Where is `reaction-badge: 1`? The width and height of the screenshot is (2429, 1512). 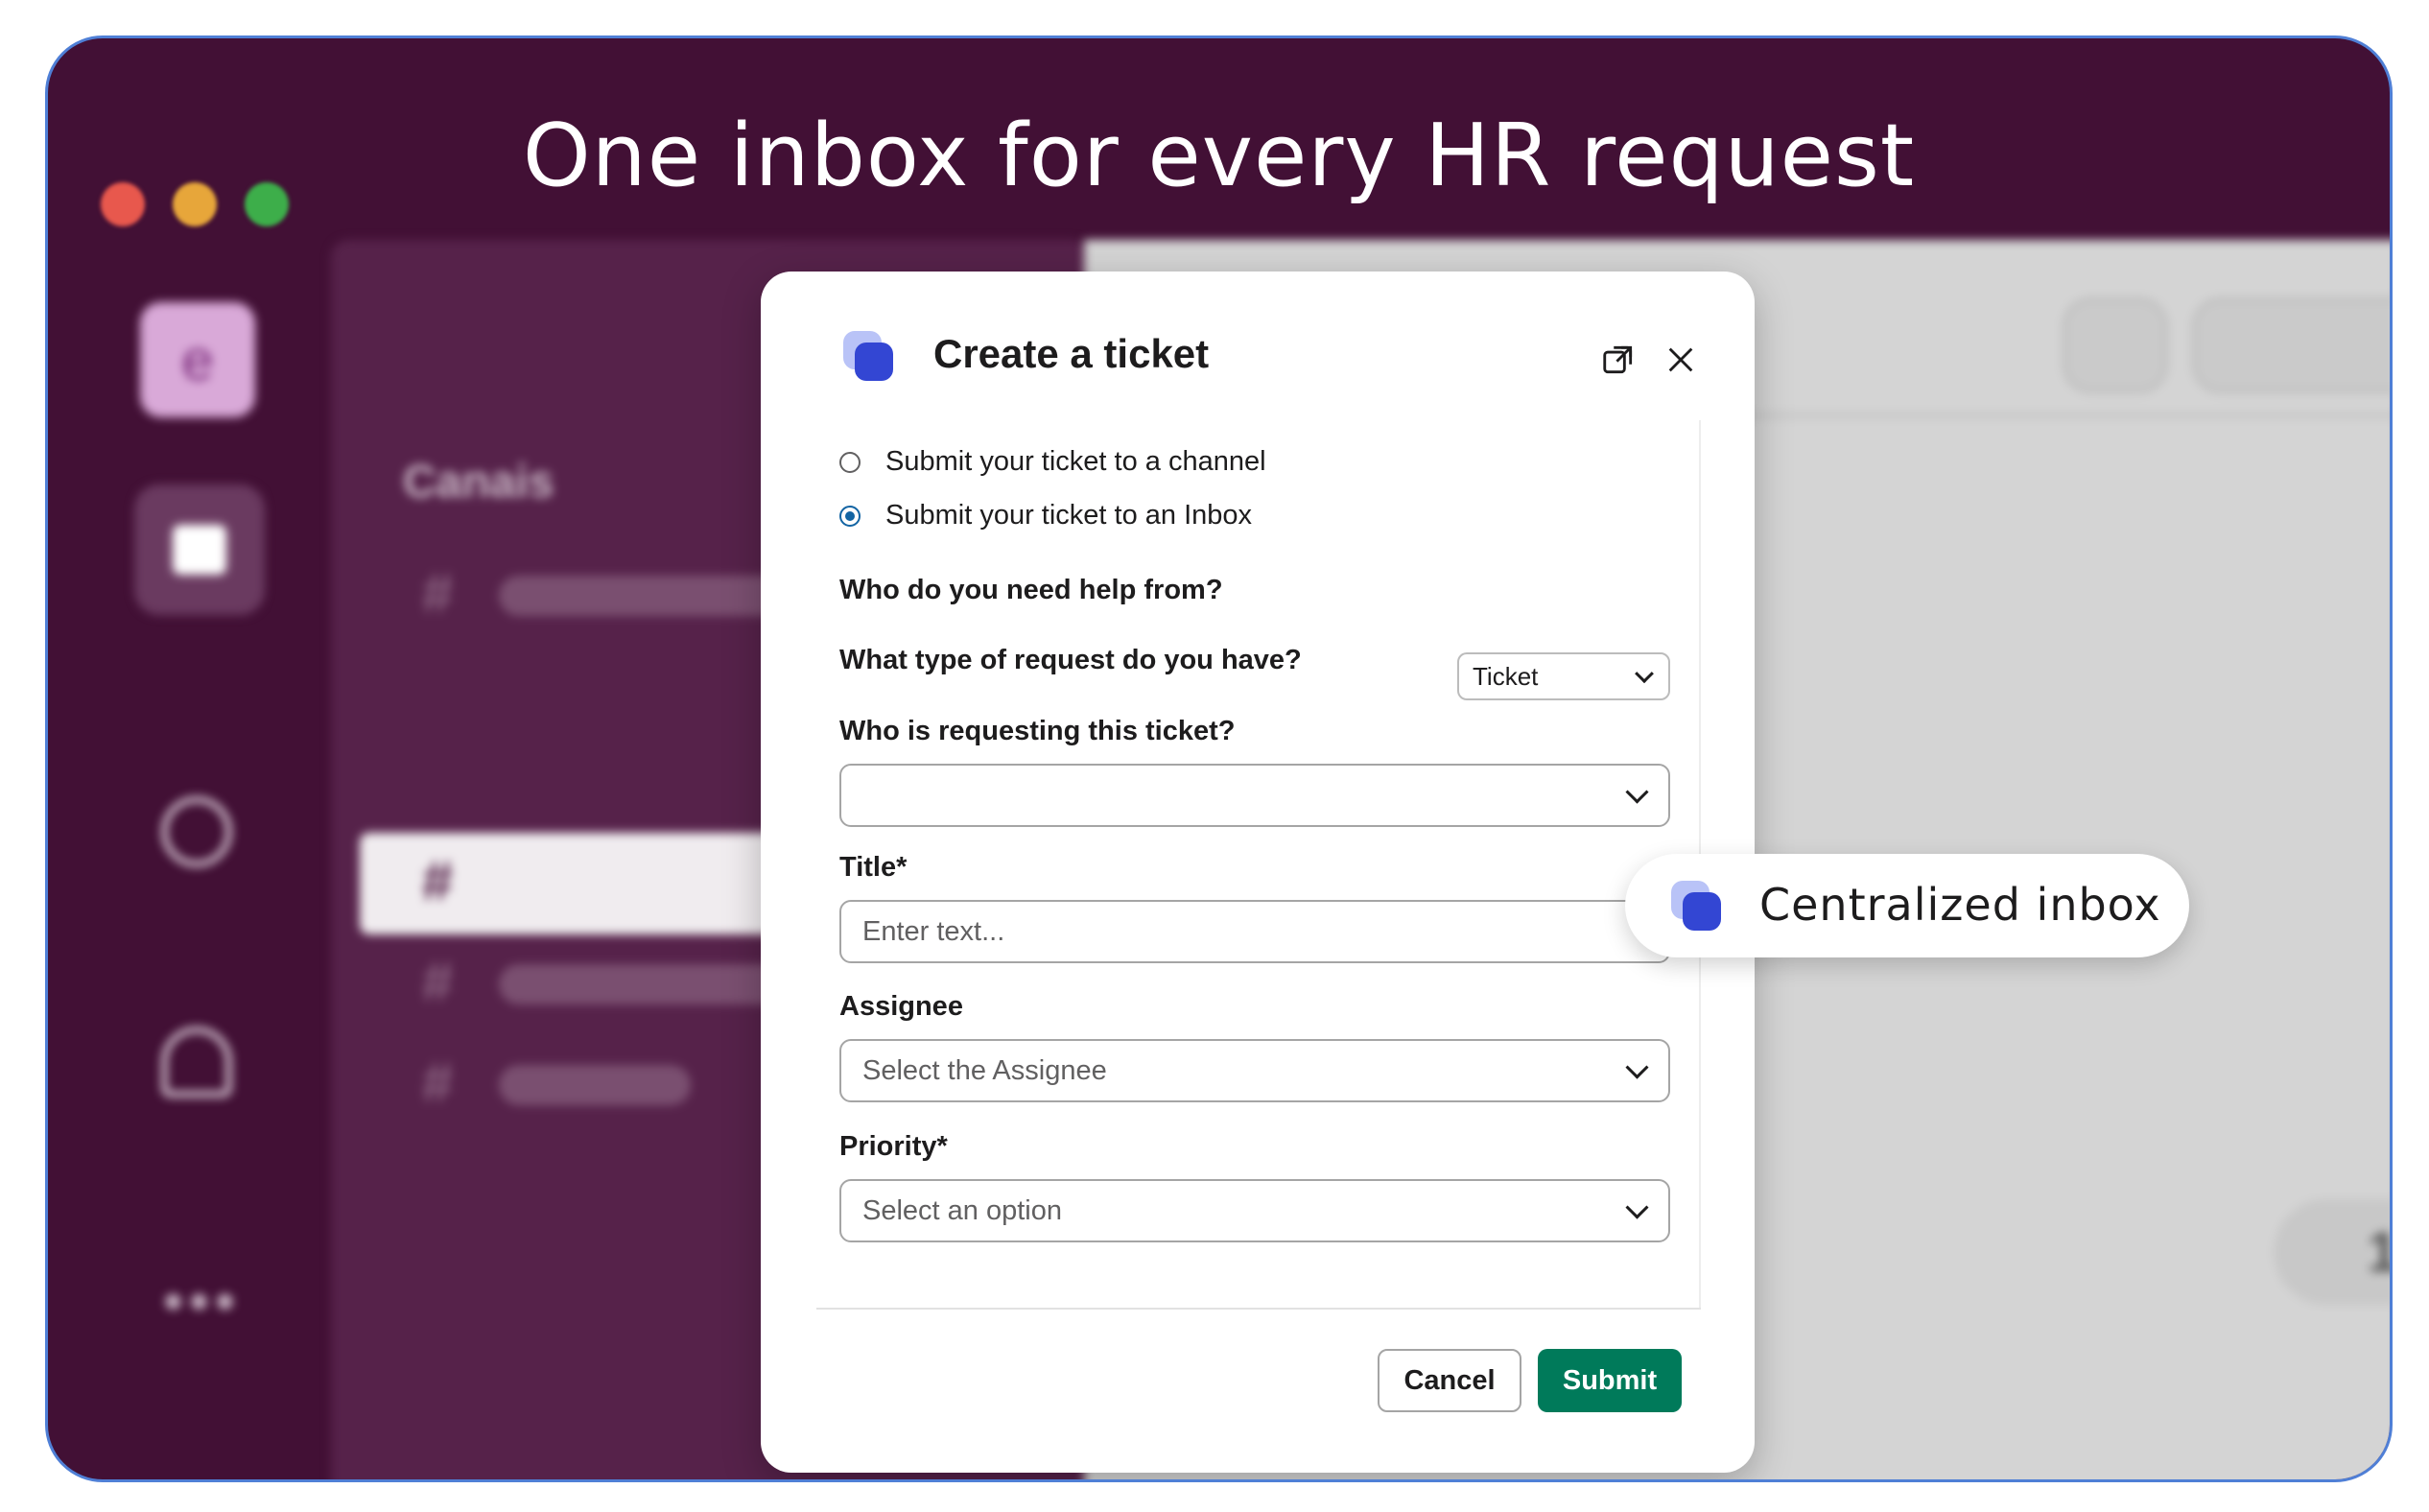 reaction-badge: 1 is located at coordinates (2332, 1252).